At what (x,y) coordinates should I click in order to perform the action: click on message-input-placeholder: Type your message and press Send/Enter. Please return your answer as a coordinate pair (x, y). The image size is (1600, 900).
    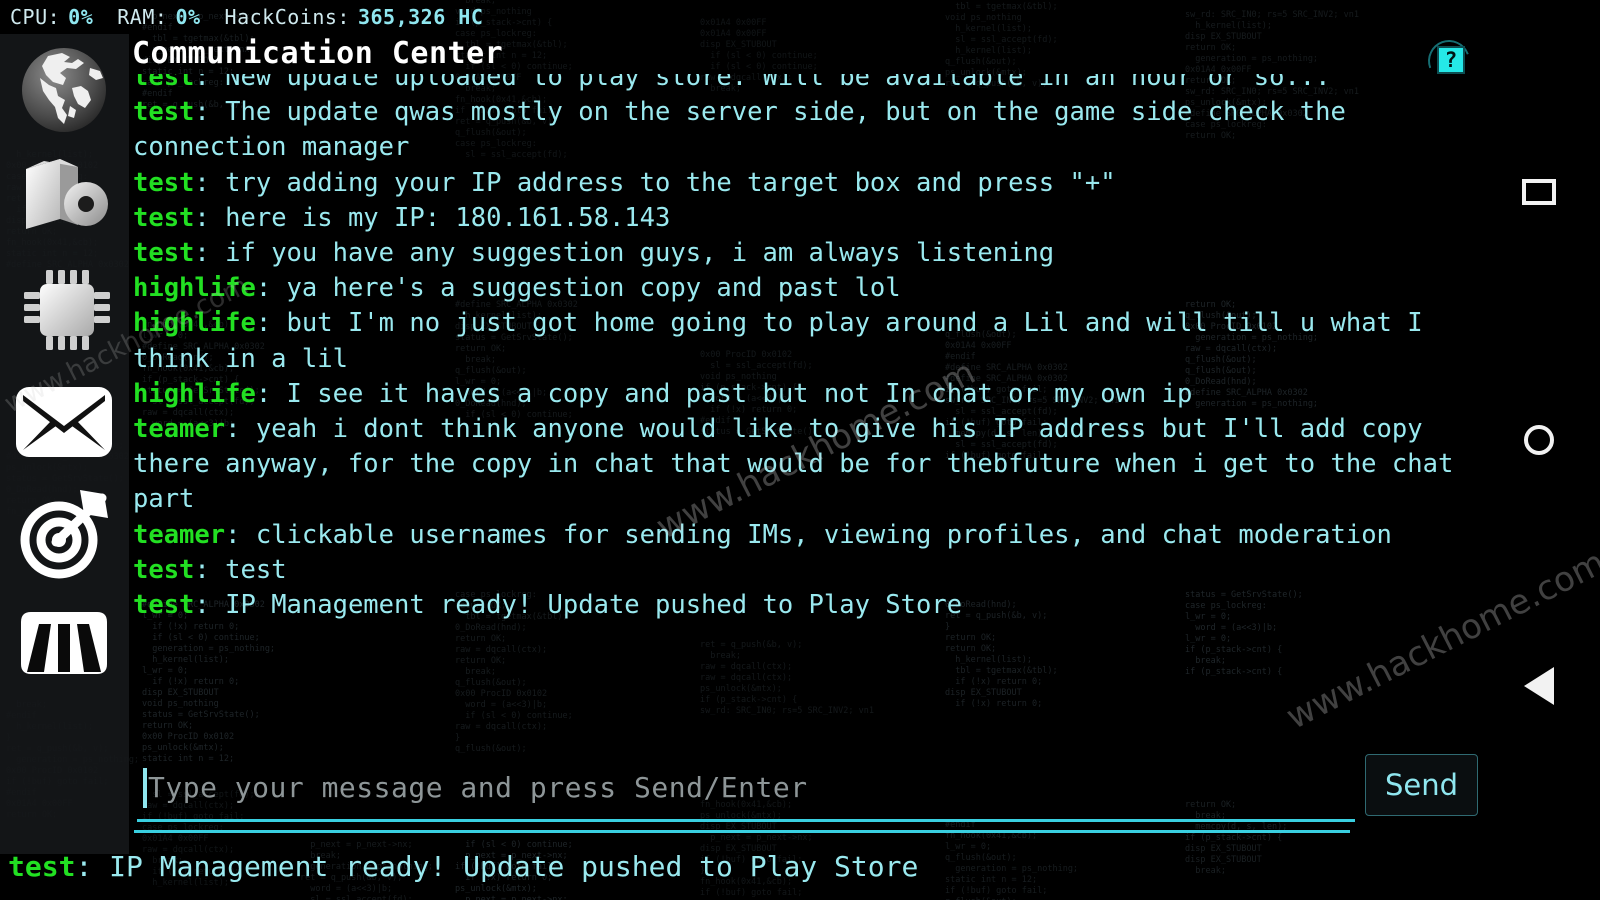
    Looking at the image, I should click on (478, 787).